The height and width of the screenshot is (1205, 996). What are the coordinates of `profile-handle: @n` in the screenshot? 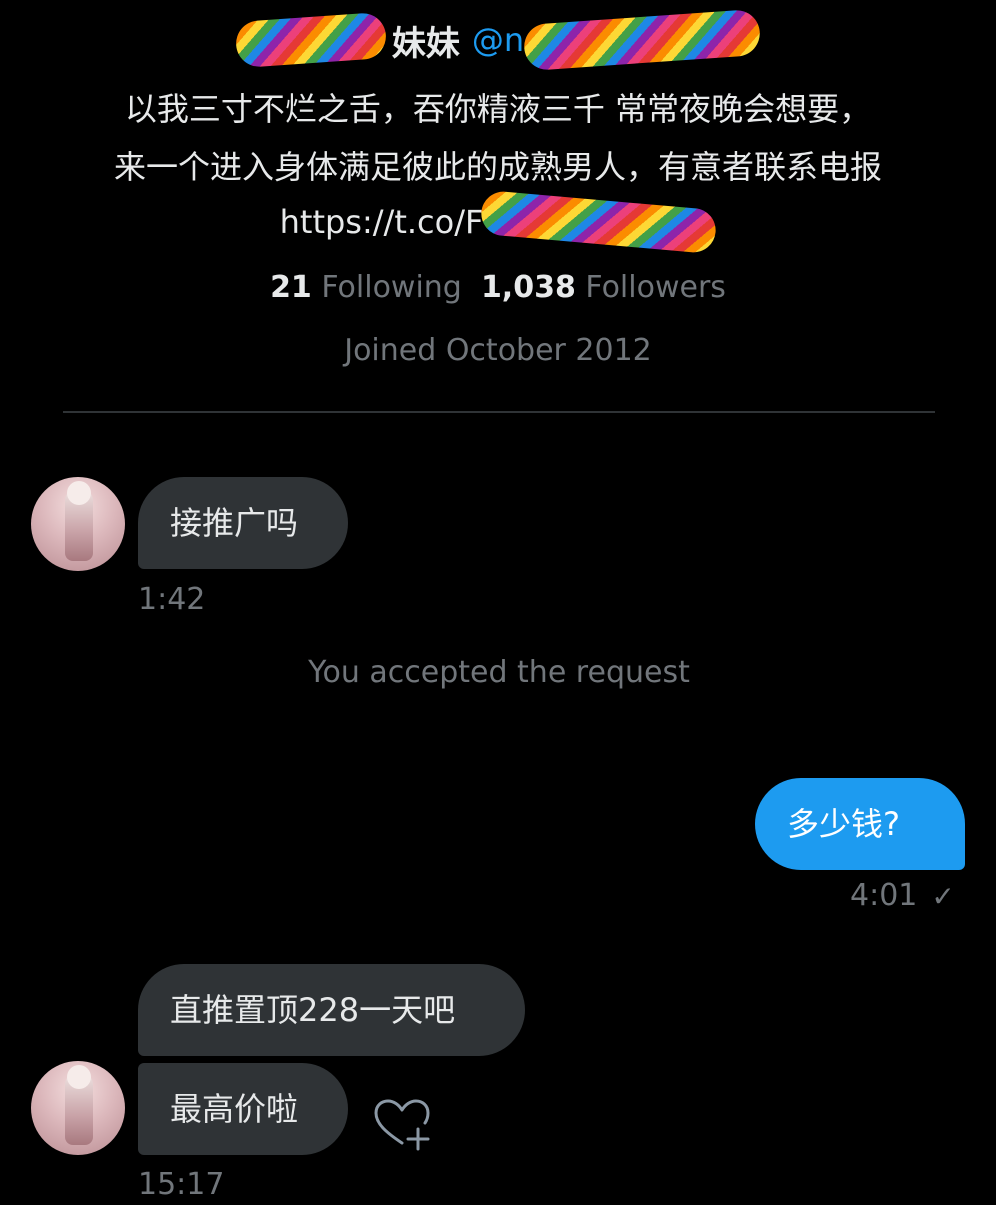 It's located at (498, 40).